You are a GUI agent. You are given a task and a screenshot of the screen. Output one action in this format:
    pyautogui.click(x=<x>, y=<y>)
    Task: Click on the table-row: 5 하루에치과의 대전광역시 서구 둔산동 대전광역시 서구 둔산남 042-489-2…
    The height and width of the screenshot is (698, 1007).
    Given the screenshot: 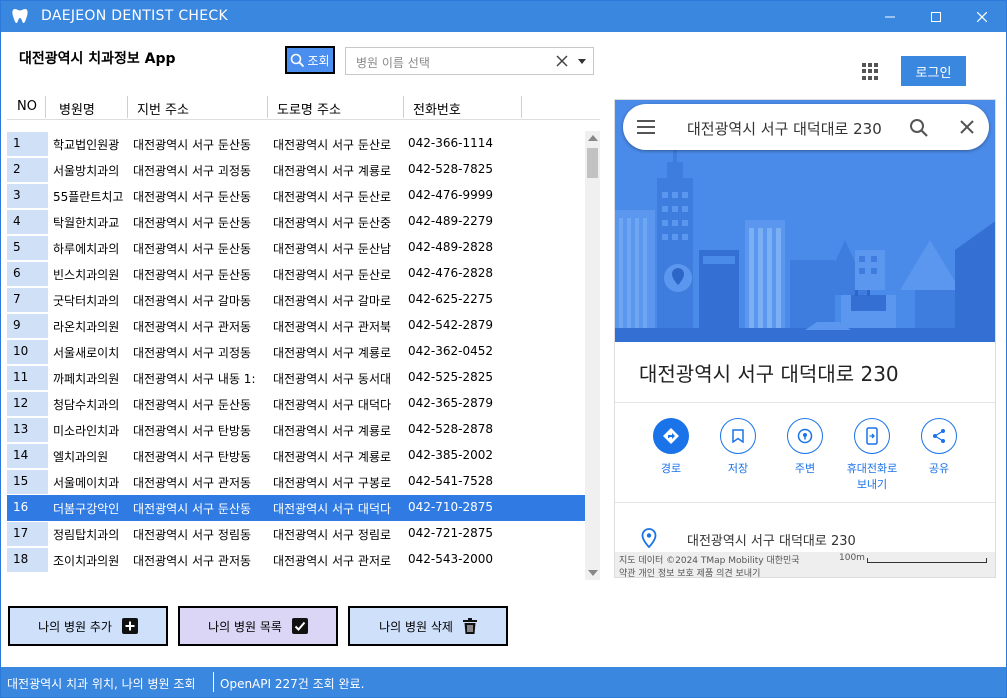 What is the action you would take?
    pyautogui.click(x=296, y=248)
    